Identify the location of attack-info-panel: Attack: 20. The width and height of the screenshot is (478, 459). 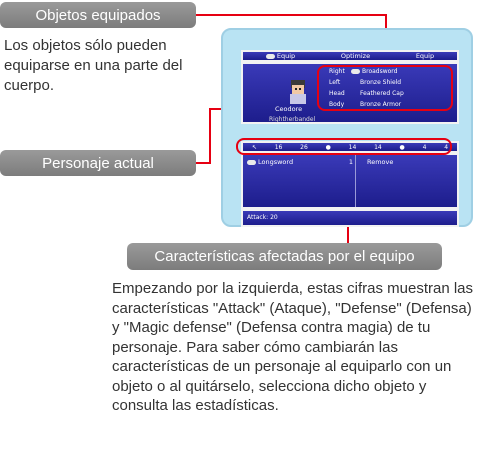
(350, 218).